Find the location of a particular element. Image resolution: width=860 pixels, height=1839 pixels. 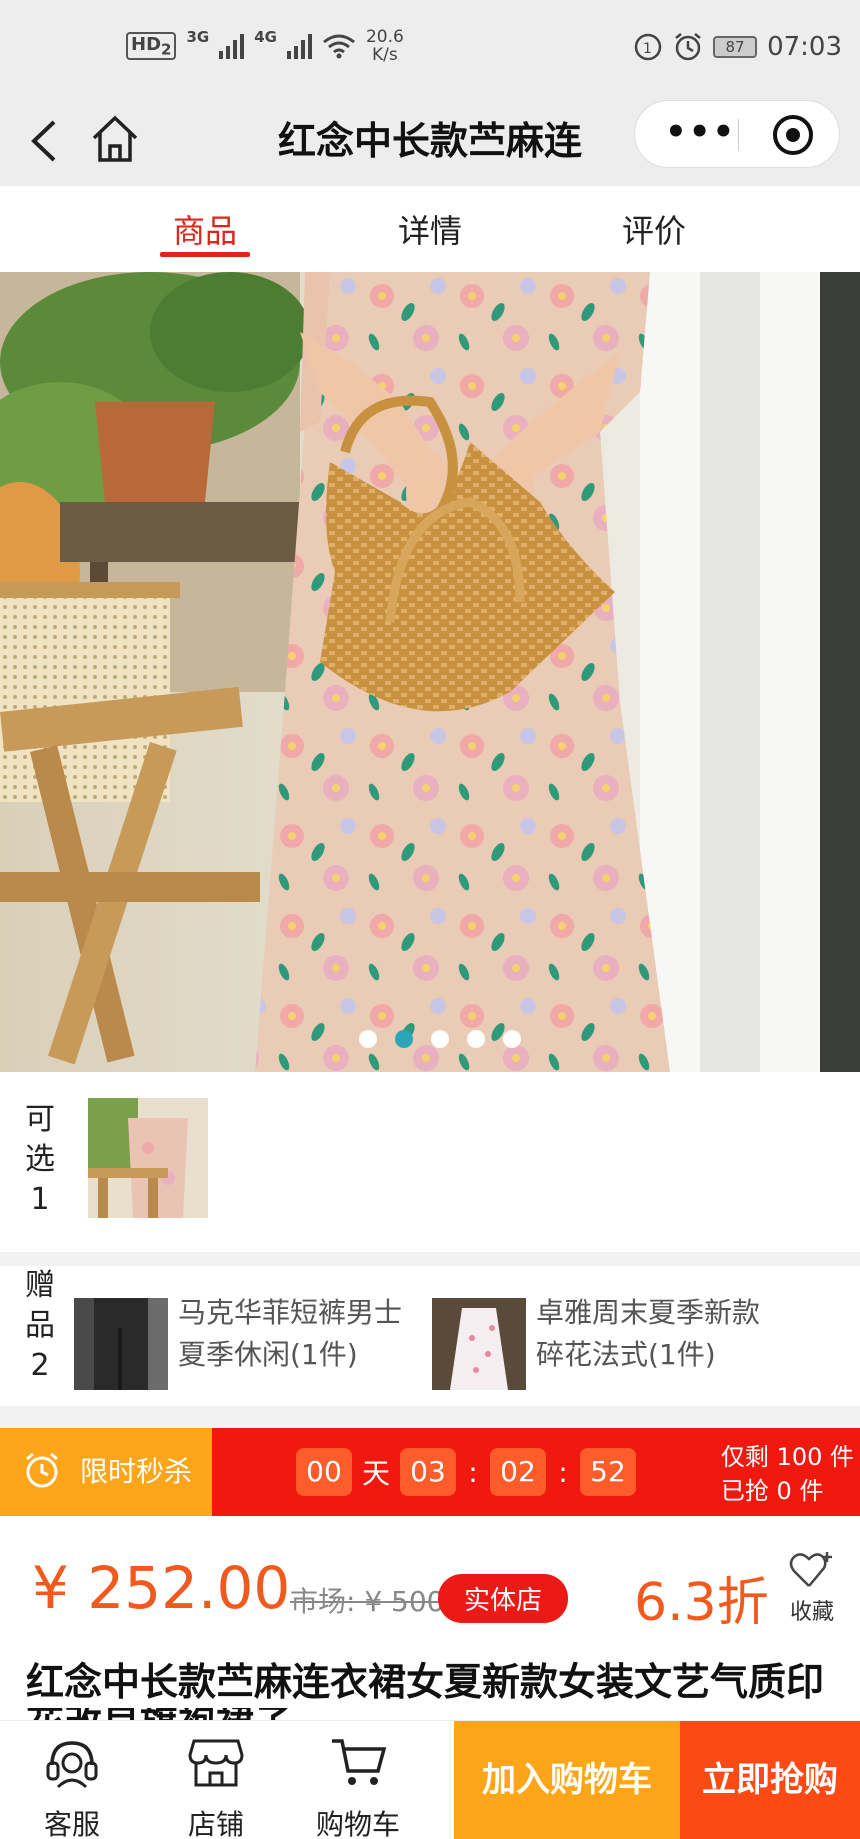

svg-text: 1 is located at coordinates (647, 49).